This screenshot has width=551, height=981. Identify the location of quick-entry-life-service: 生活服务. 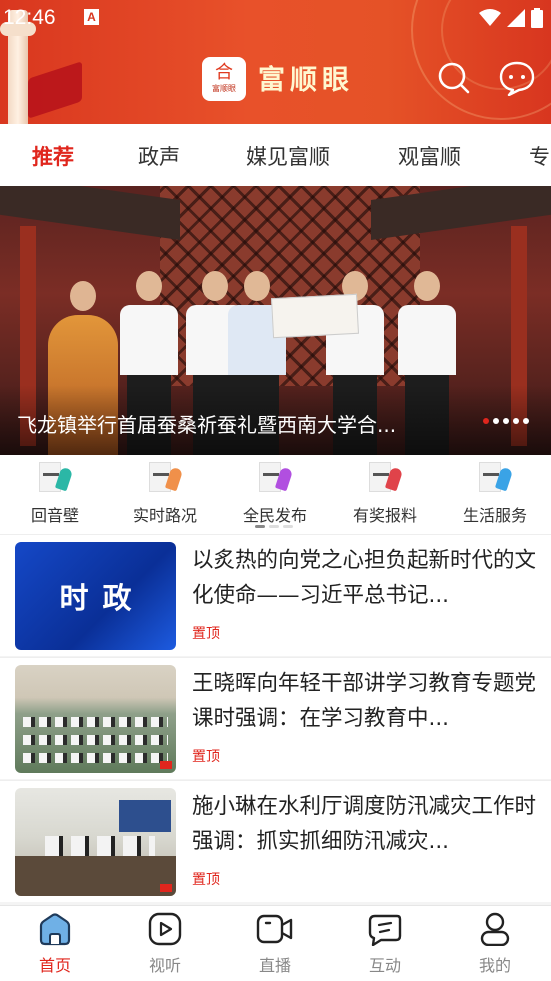
(495, 493).